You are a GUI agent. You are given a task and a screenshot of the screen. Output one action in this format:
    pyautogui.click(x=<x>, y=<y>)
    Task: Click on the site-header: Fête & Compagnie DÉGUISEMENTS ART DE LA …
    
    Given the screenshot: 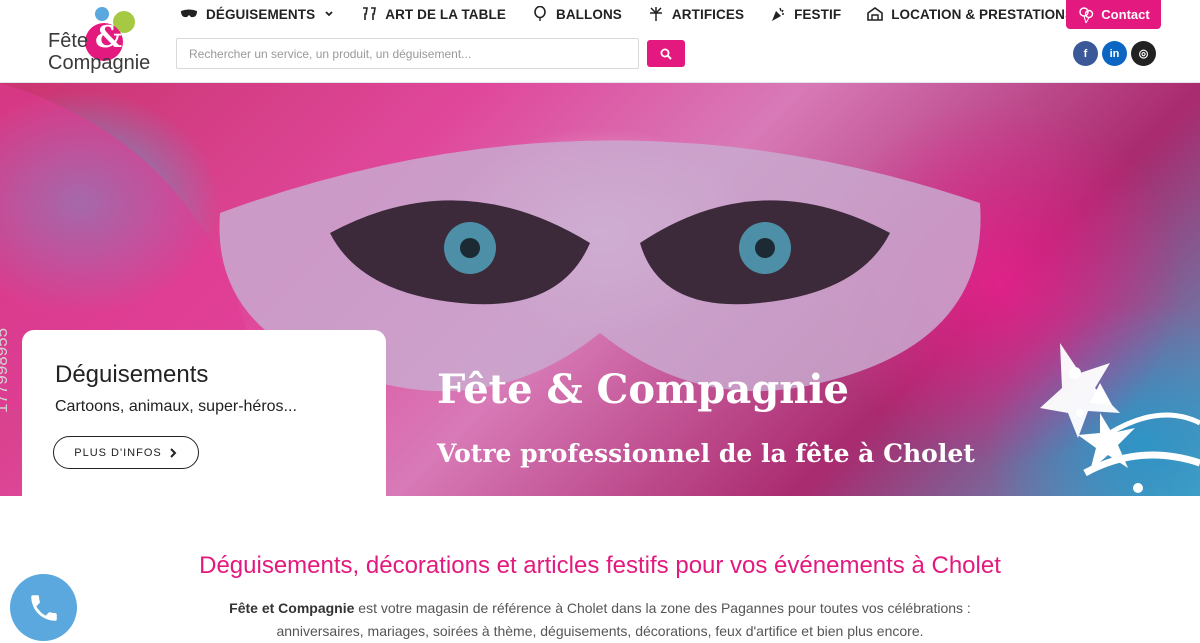 What is the action you would take?
    pyautogui.click(x=600, y=41)
    